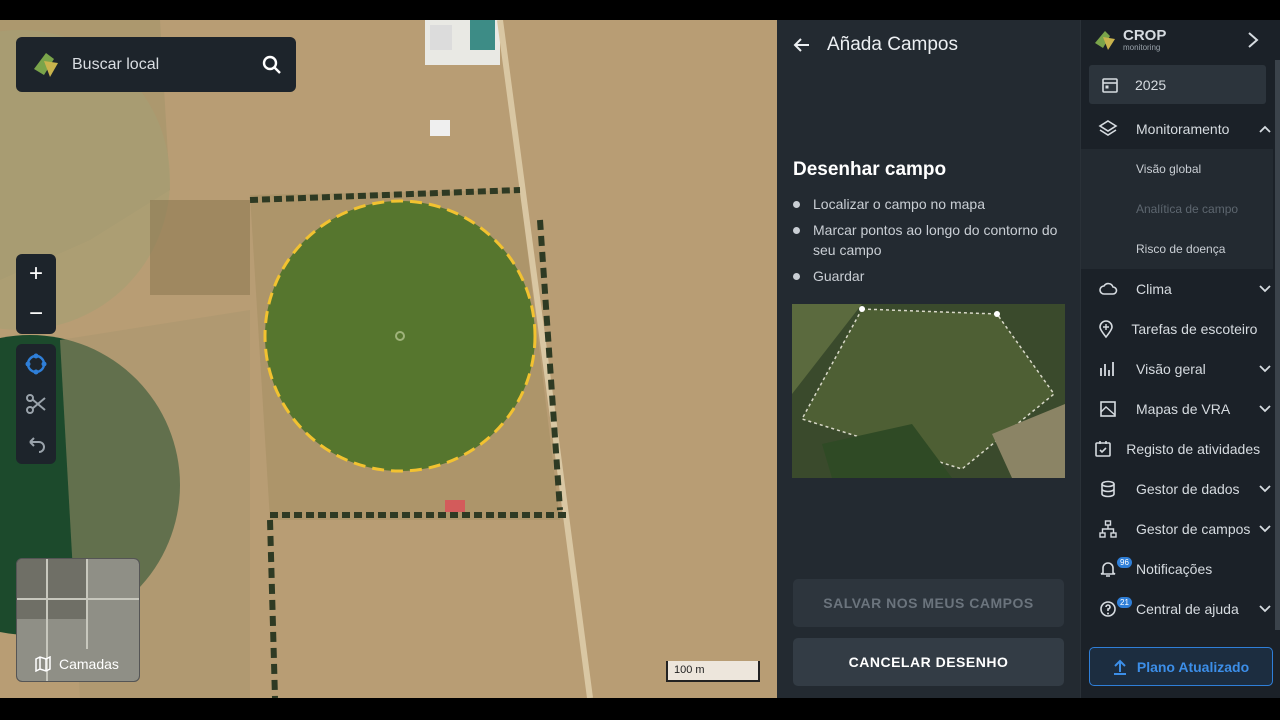  I want to click on nav-weather: Clima, so click(1182, 289).